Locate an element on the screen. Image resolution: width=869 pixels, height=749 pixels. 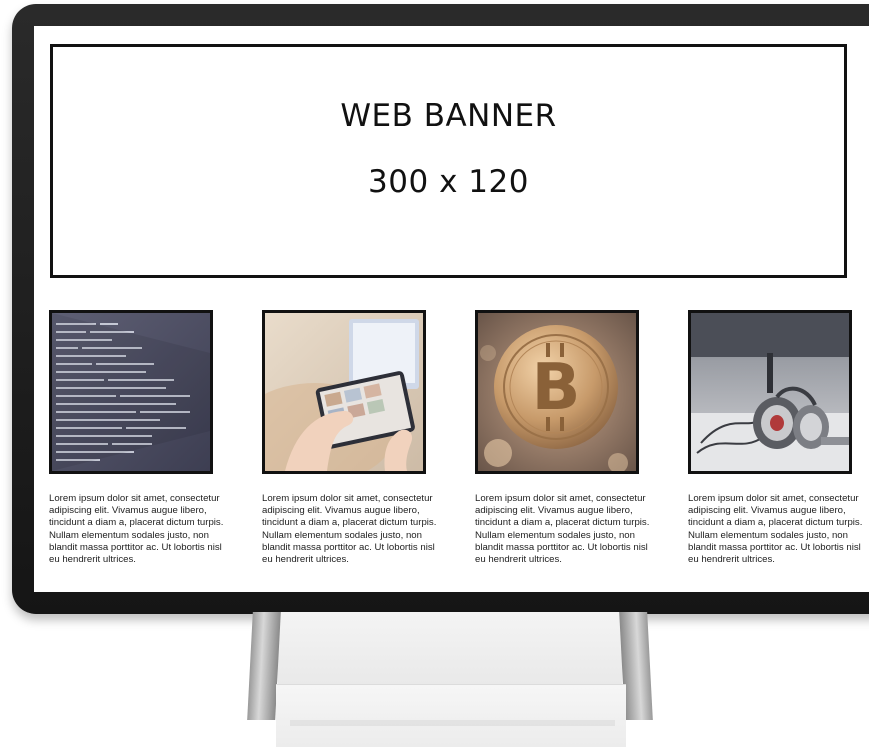
monitor-stand-base is located at coordinates (451, 715).